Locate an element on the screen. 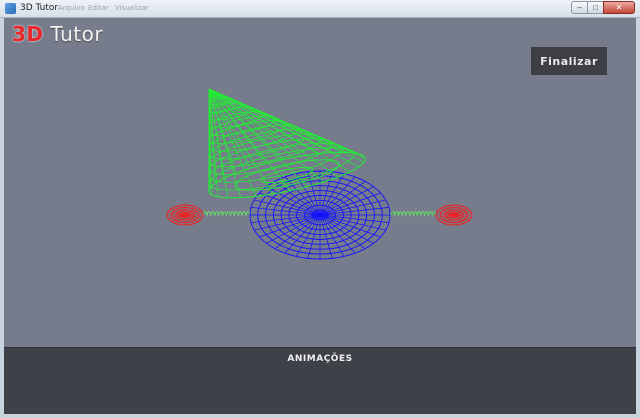 Image resolution: width=640 pixels, height=418 pixels. window-controls: – □ ✕ is located at coordinates (603, 8).